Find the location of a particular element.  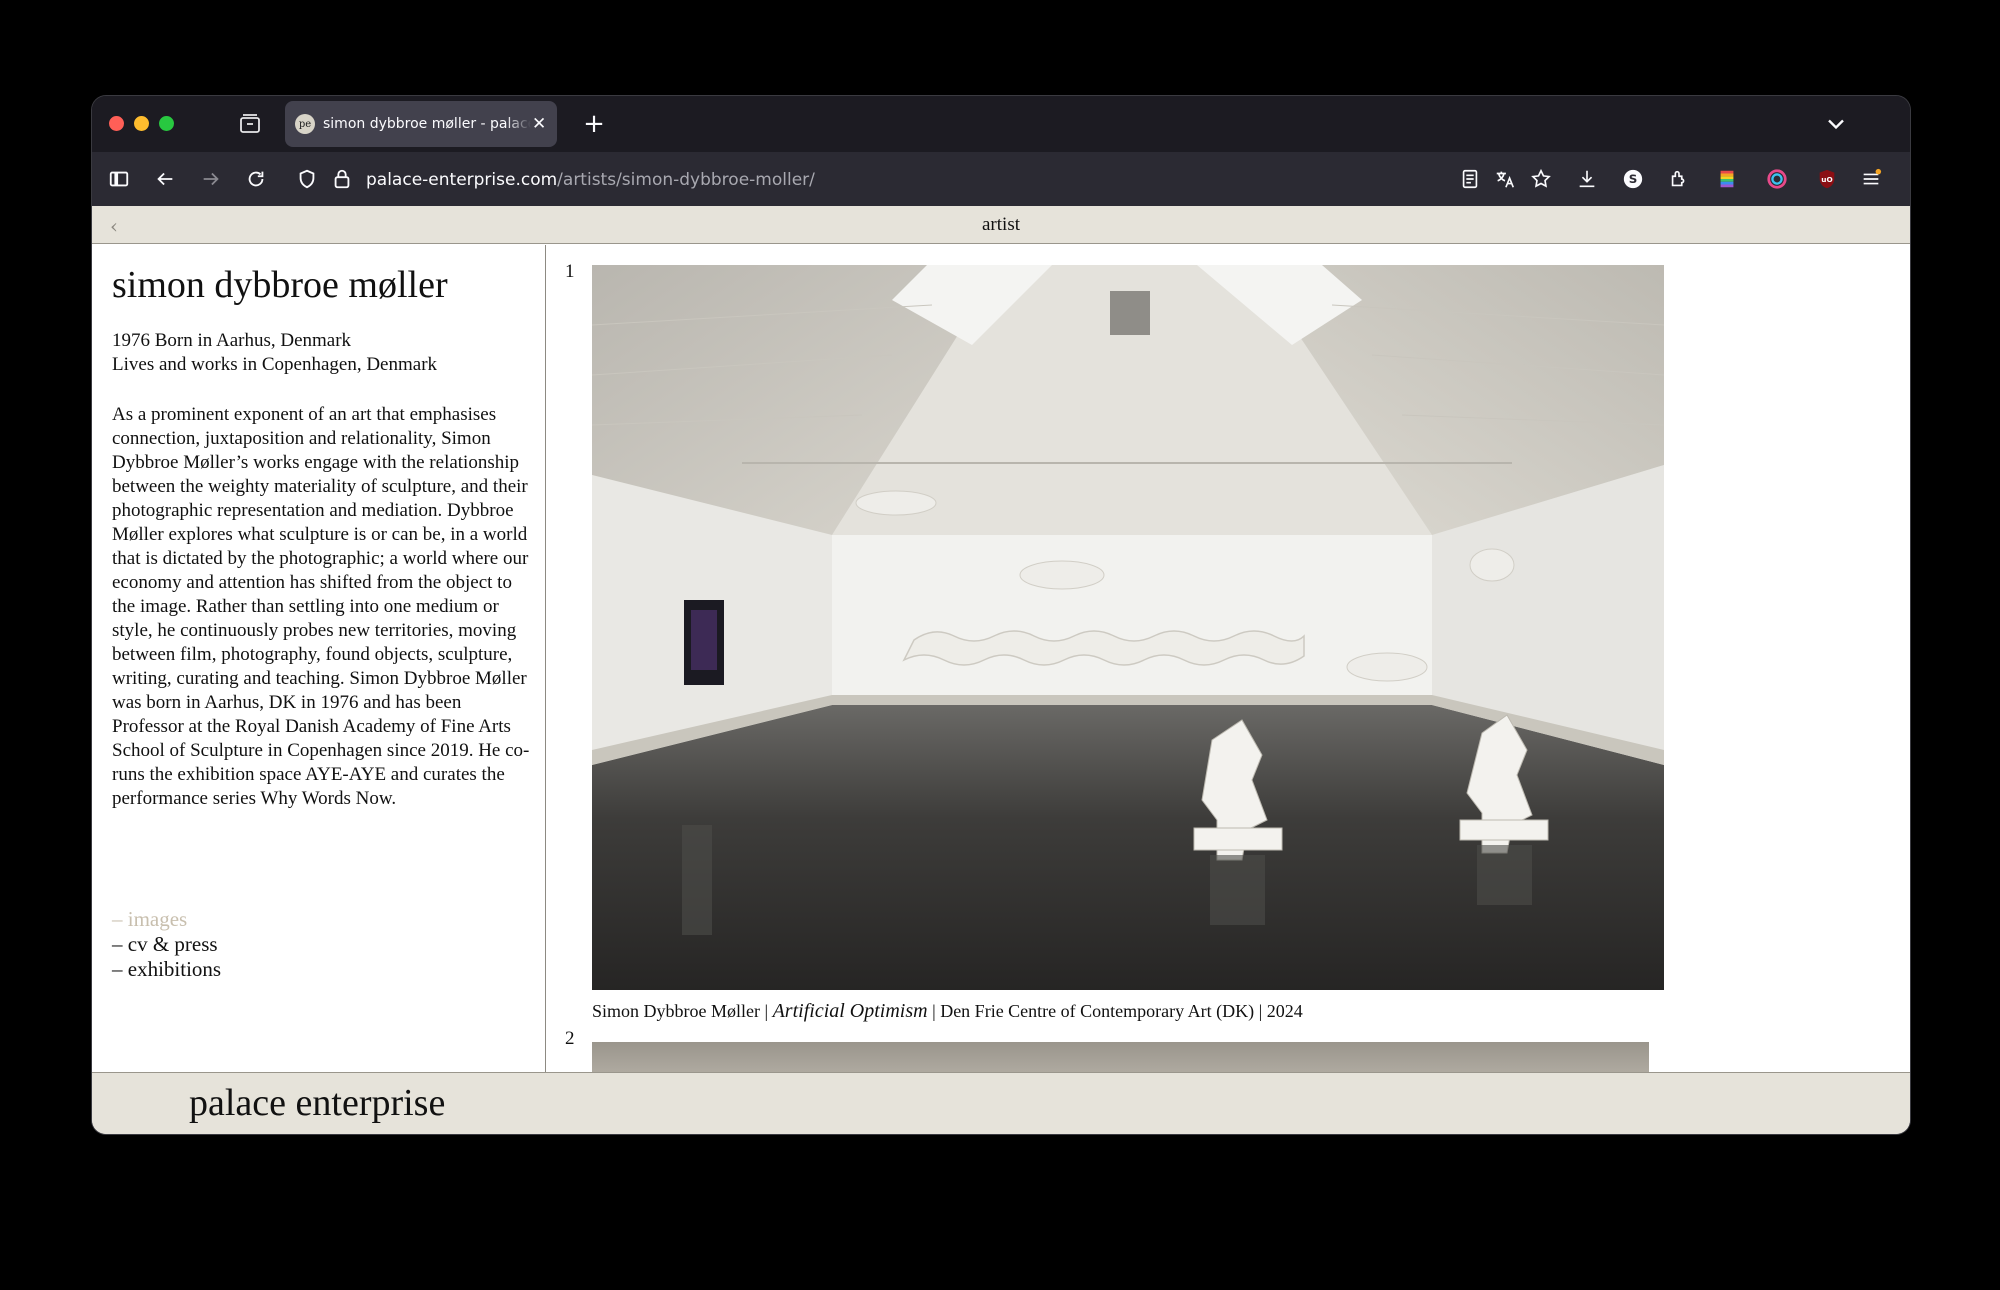

extension-s-icon: S is located at coordinates (1633, 179).